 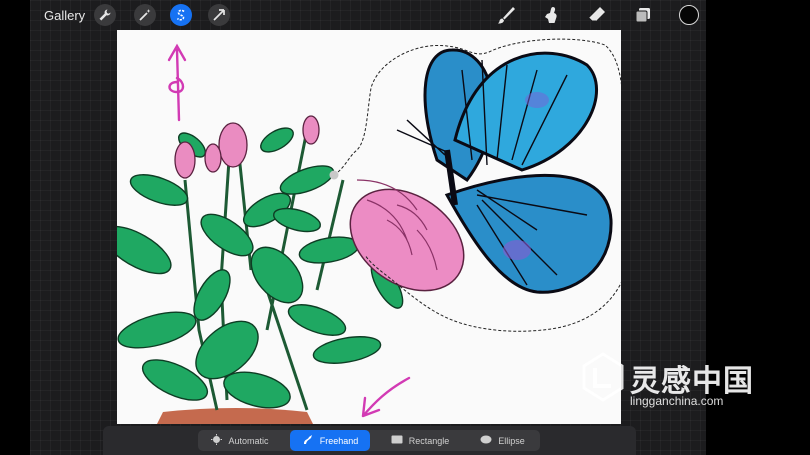 I want to click on color-swatch, so click(x=689, y=15).